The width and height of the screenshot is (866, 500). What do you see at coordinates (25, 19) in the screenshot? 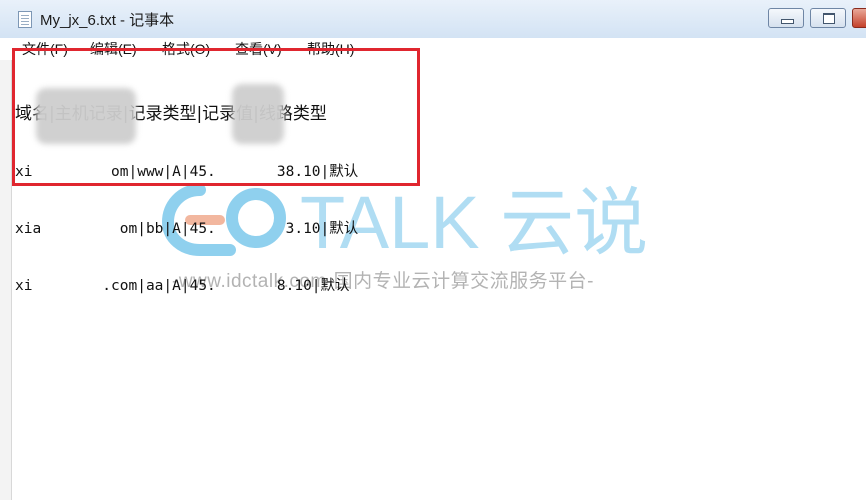
I see `notepad-icon` at bounding box center [25, 19].